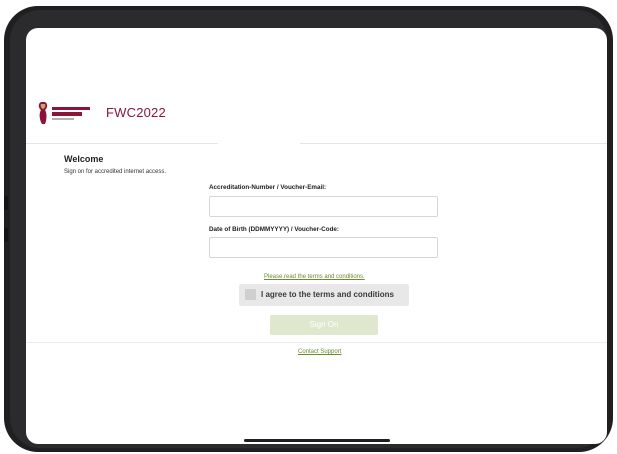 This screenshot has height=454, width=617. What do you see at coordinates (115, 172) in the screenshot?
I see `page-subtitle: Sign on for accredited internet access.` at bounding box center [115, 172].